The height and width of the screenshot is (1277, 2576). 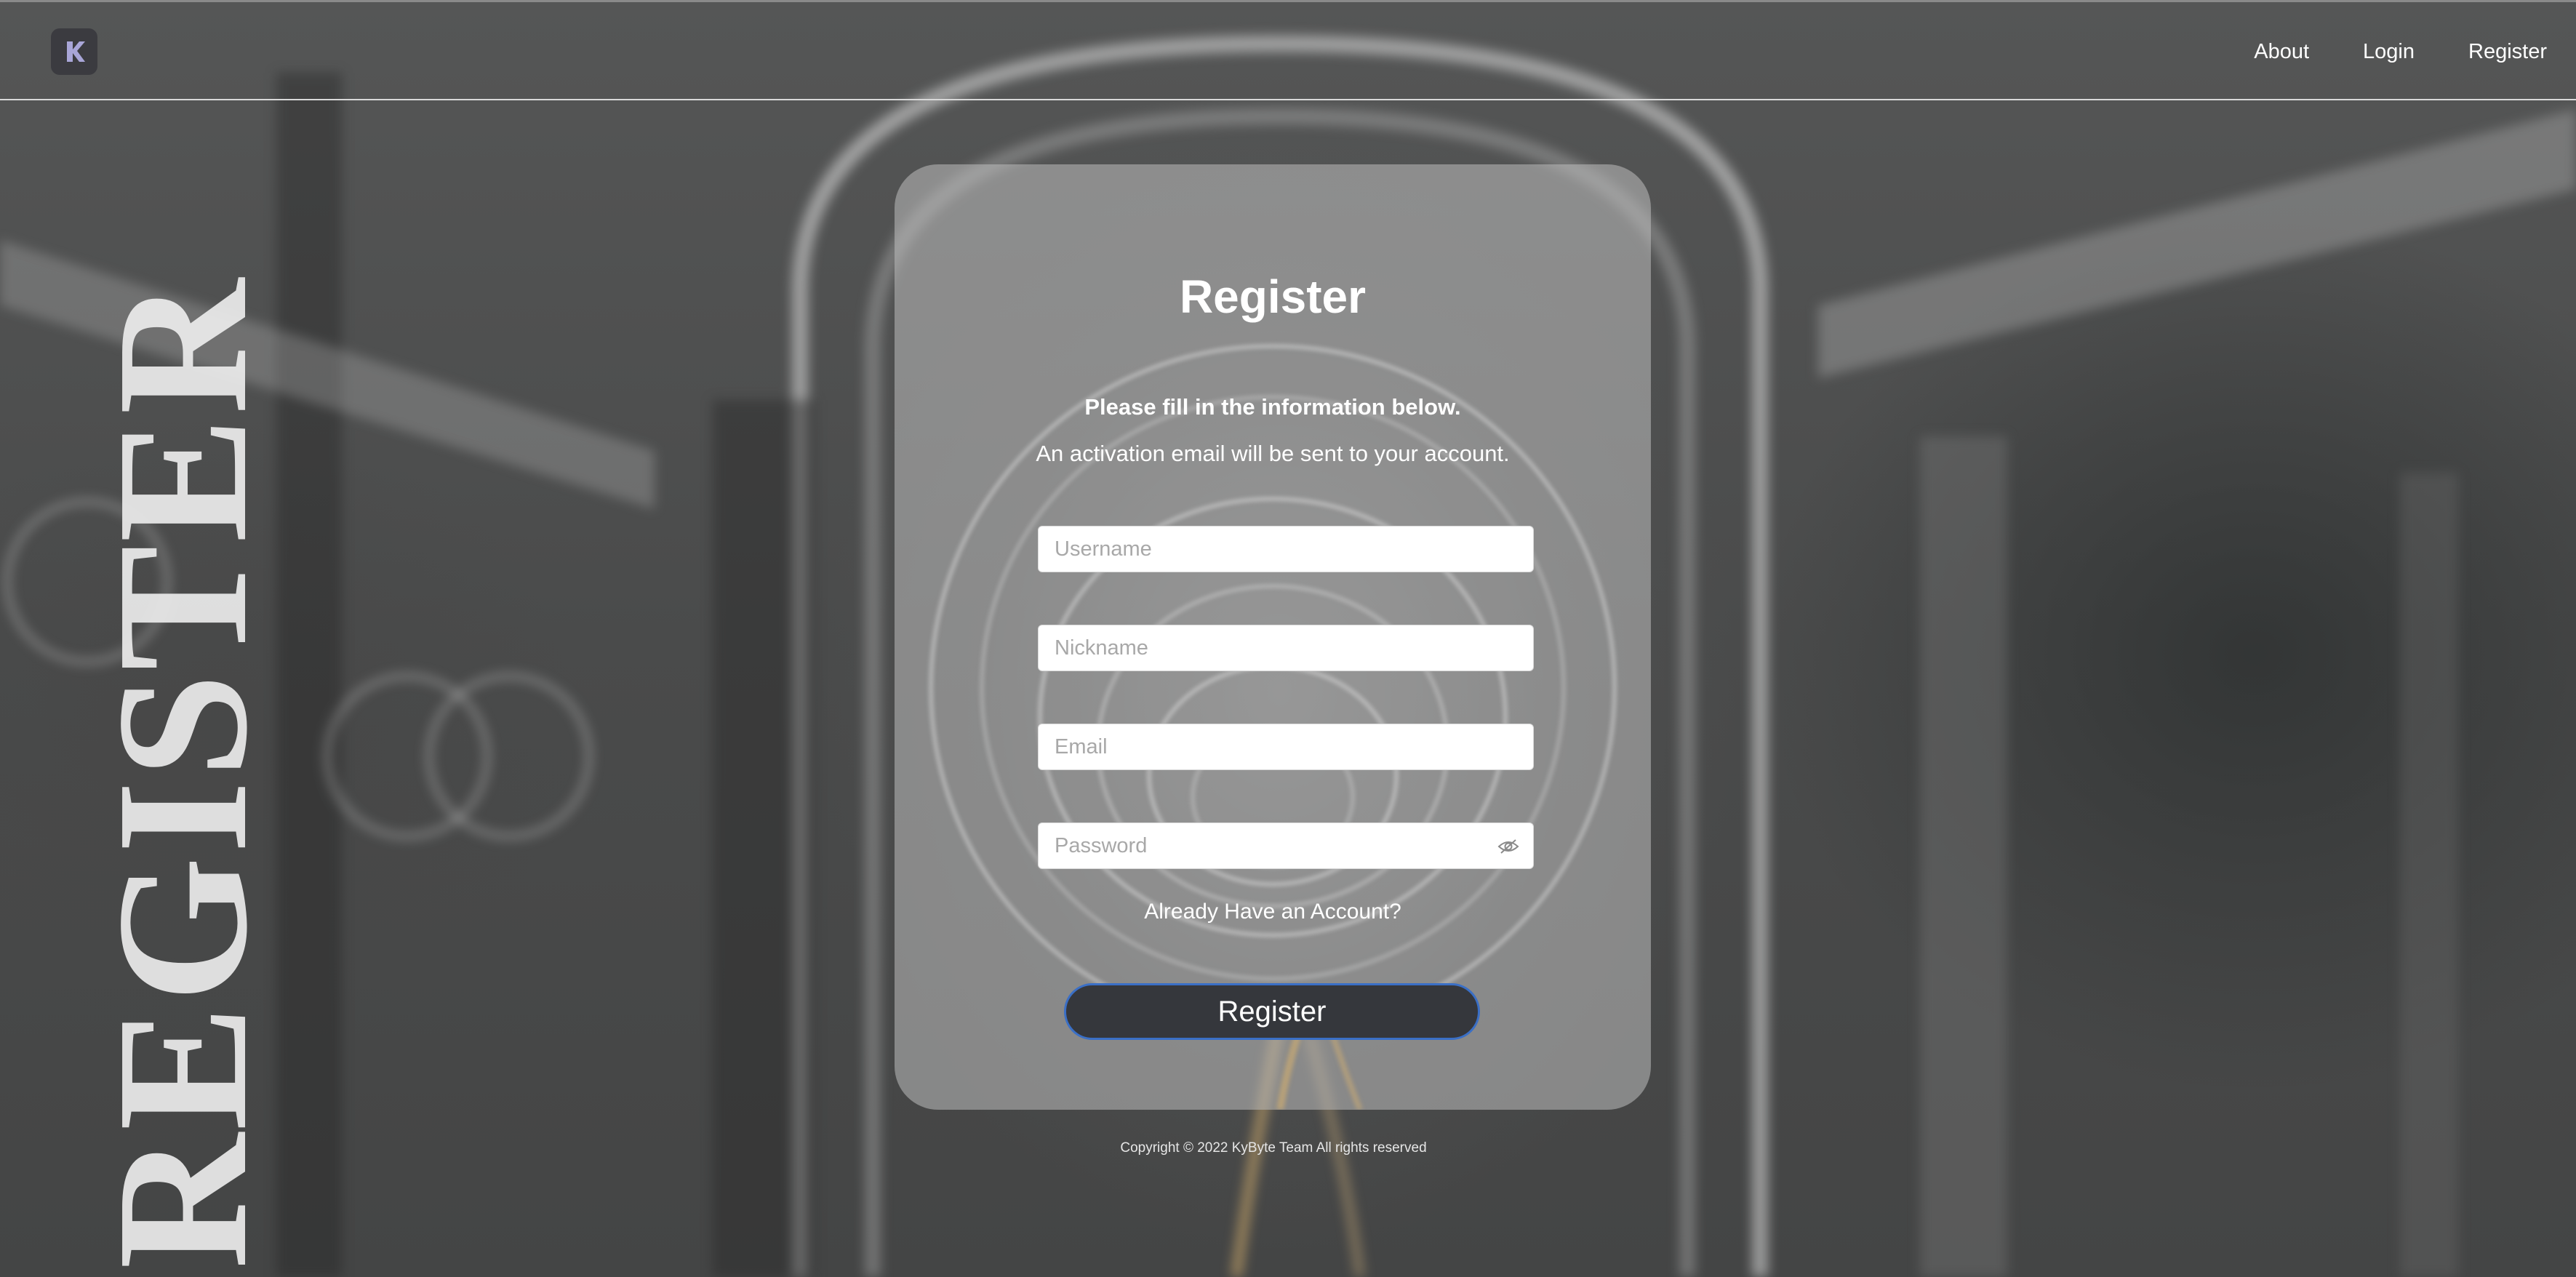 I want to click on email-input, so click(x=1286, y=746).